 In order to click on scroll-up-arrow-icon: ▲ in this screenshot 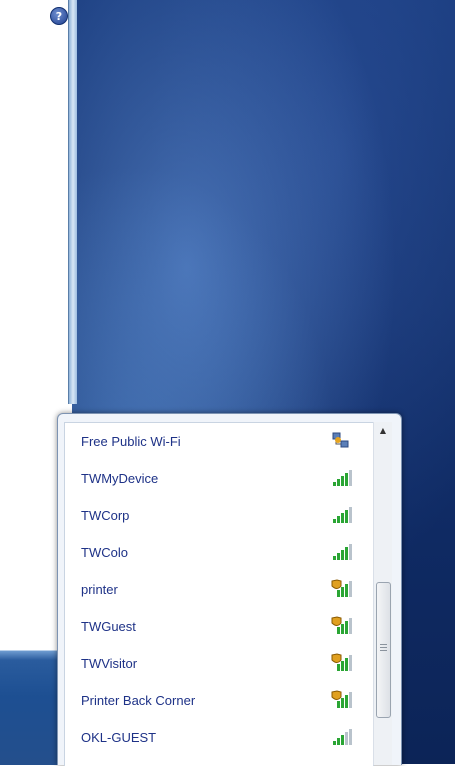, I will do `click(383, 430)`.